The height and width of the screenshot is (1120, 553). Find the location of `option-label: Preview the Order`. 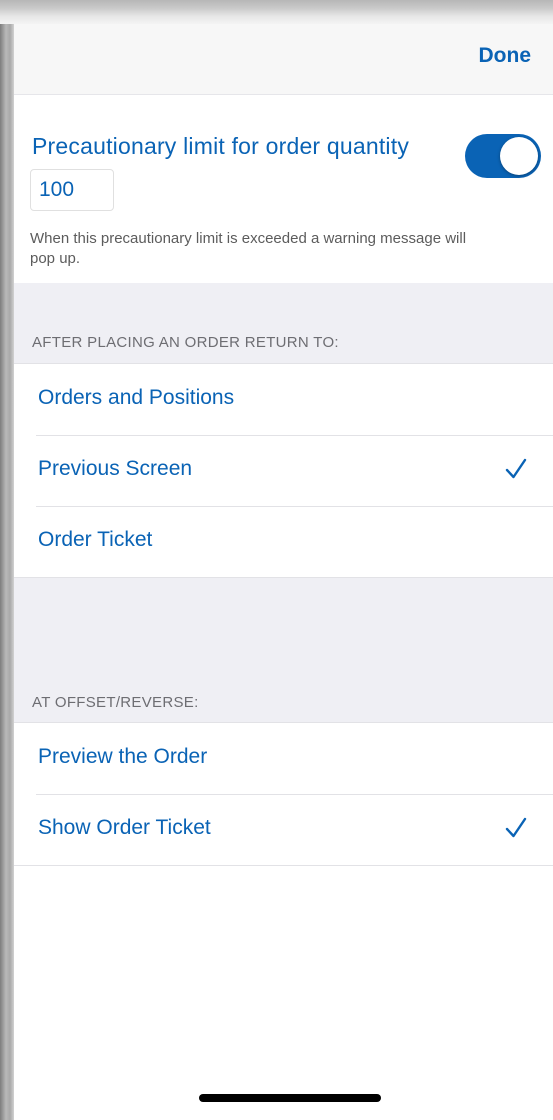

option-label: Preview the Order is located at coordinates (123, 756).